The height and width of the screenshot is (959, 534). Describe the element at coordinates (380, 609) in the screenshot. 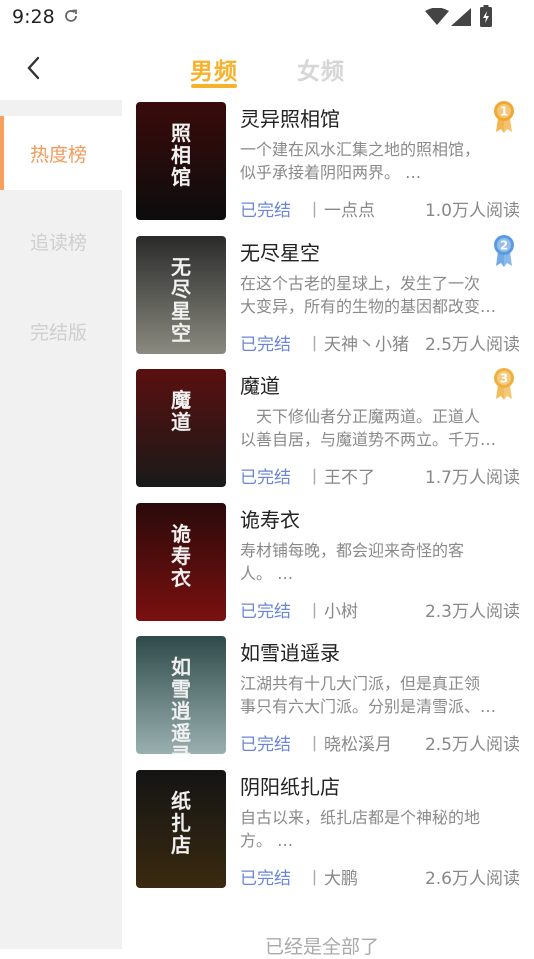

I see `book-meta: 已完结 丨 小树 2.3万人阅读` at that location.